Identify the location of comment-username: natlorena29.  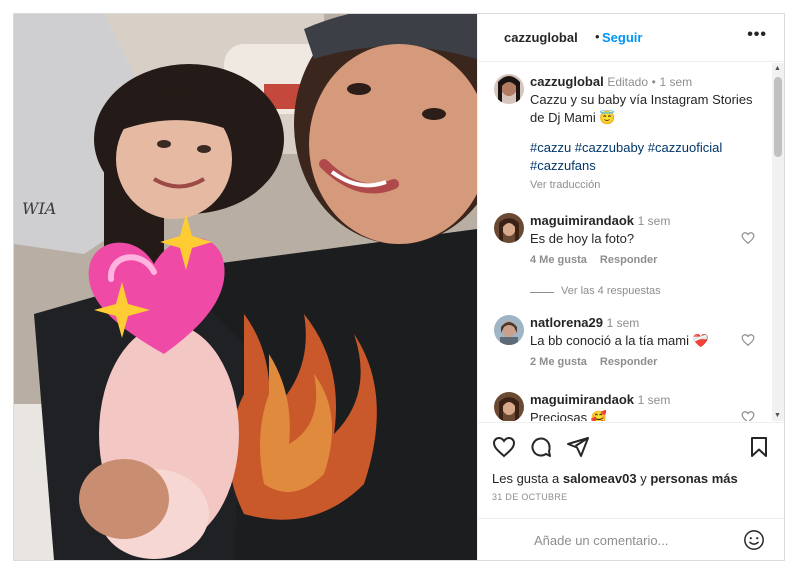
(566, 322).